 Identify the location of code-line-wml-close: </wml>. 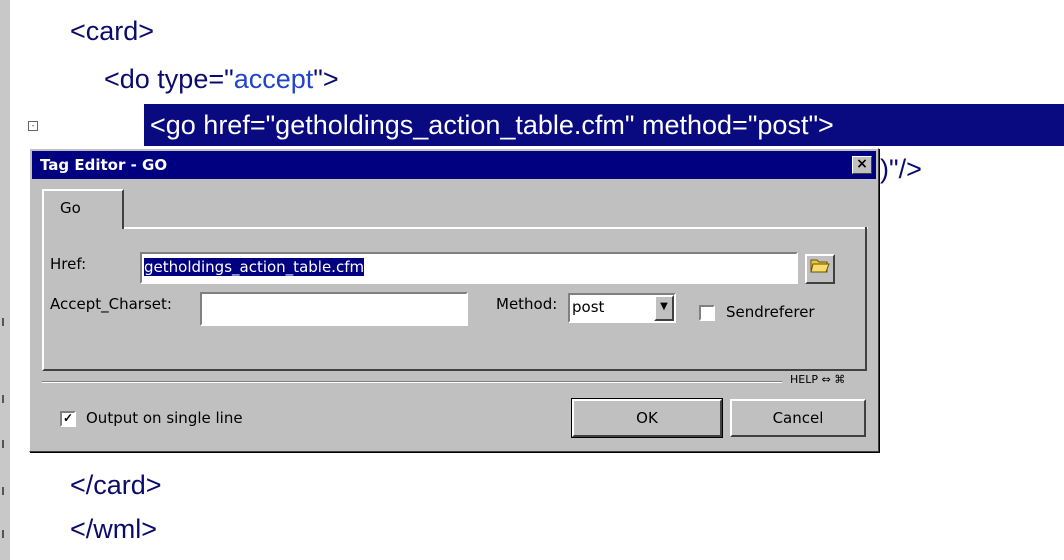
(113, 529).